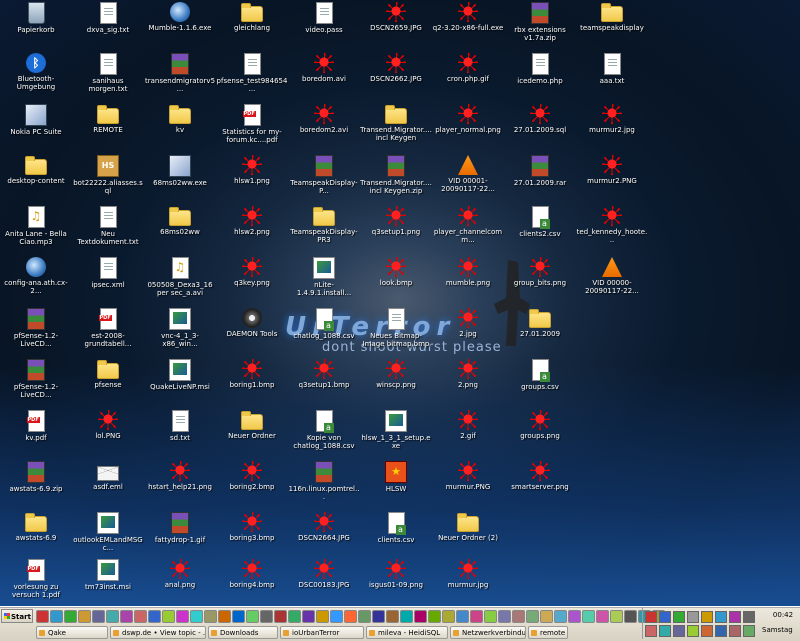 Image resolution: width=800 pixels, height=641 pixels. What do you see at coordinates (324, 119) in the screenshot?
I see `desktop-icon: boredom2.avi` at bounding box center [324, 119].